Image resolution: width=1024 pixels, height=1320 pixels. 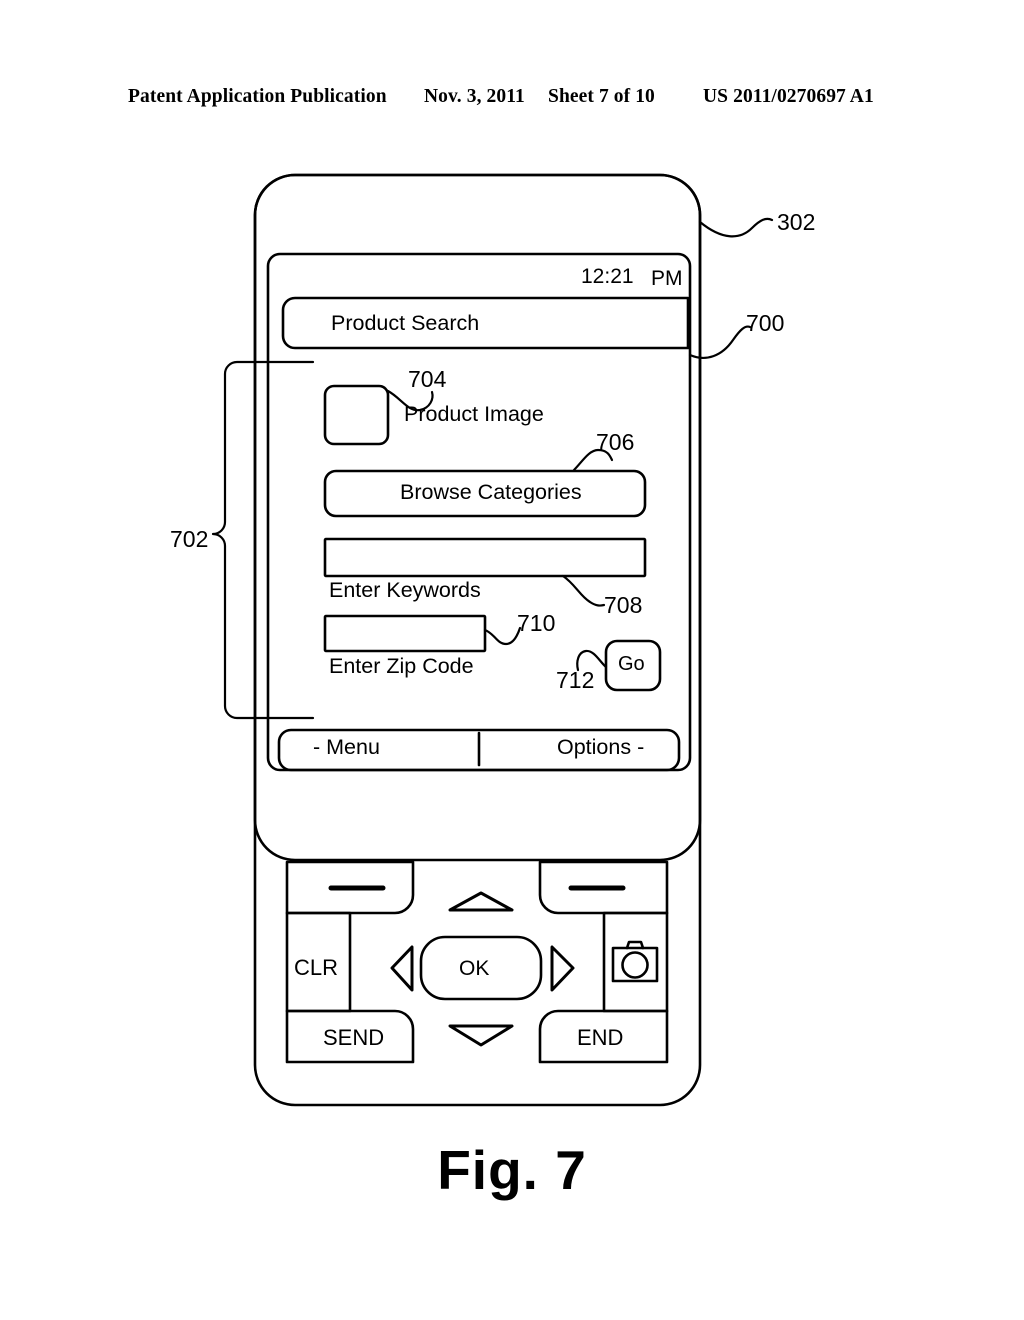 What do you see at coordinates (600, 1038) in the screenshot?
I see `end-key-label: END` at bounding box center [600, 1038].